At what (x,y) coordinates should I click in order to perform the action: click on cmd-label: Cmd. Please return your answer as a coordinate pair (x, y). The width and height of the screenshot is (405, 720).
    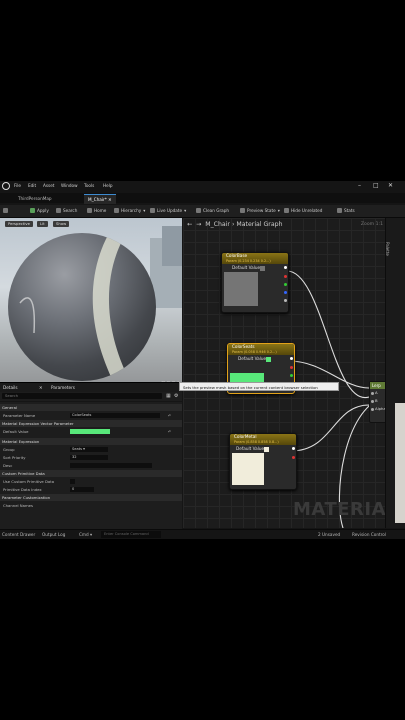
    Looking at the image, I should click on (84, 534).